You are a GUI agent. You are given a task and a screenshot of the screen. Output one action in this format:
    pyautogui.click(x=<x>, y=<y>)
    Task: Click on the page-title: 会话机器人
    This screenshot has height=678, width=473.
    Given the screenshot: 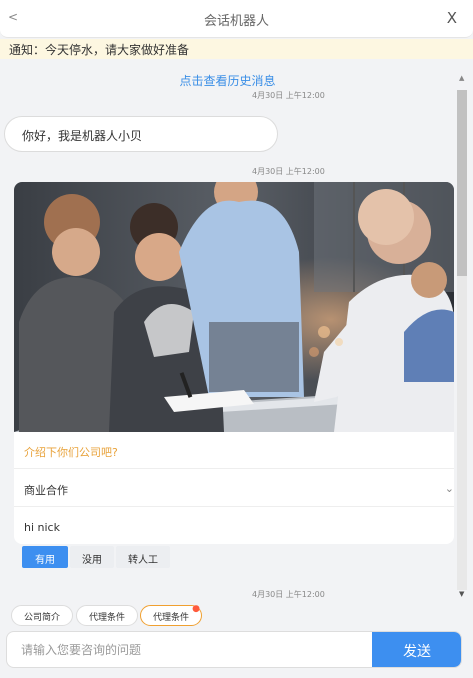 What is the action you would take?
    pyautogui.click(x=236, y=21)
    